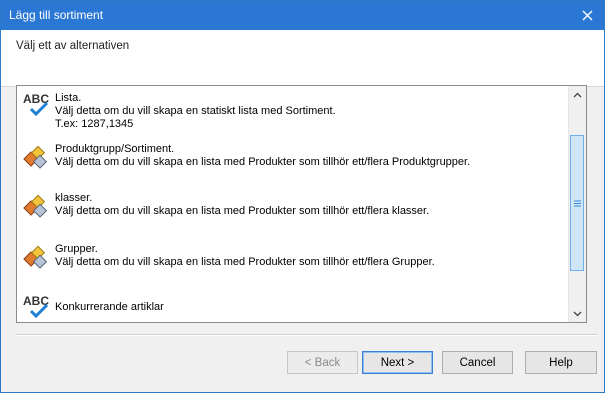  Describe the element at coordinates (302, 58) in the screenshot. I see `header-panel: Välj ett av alternativen` at that location.